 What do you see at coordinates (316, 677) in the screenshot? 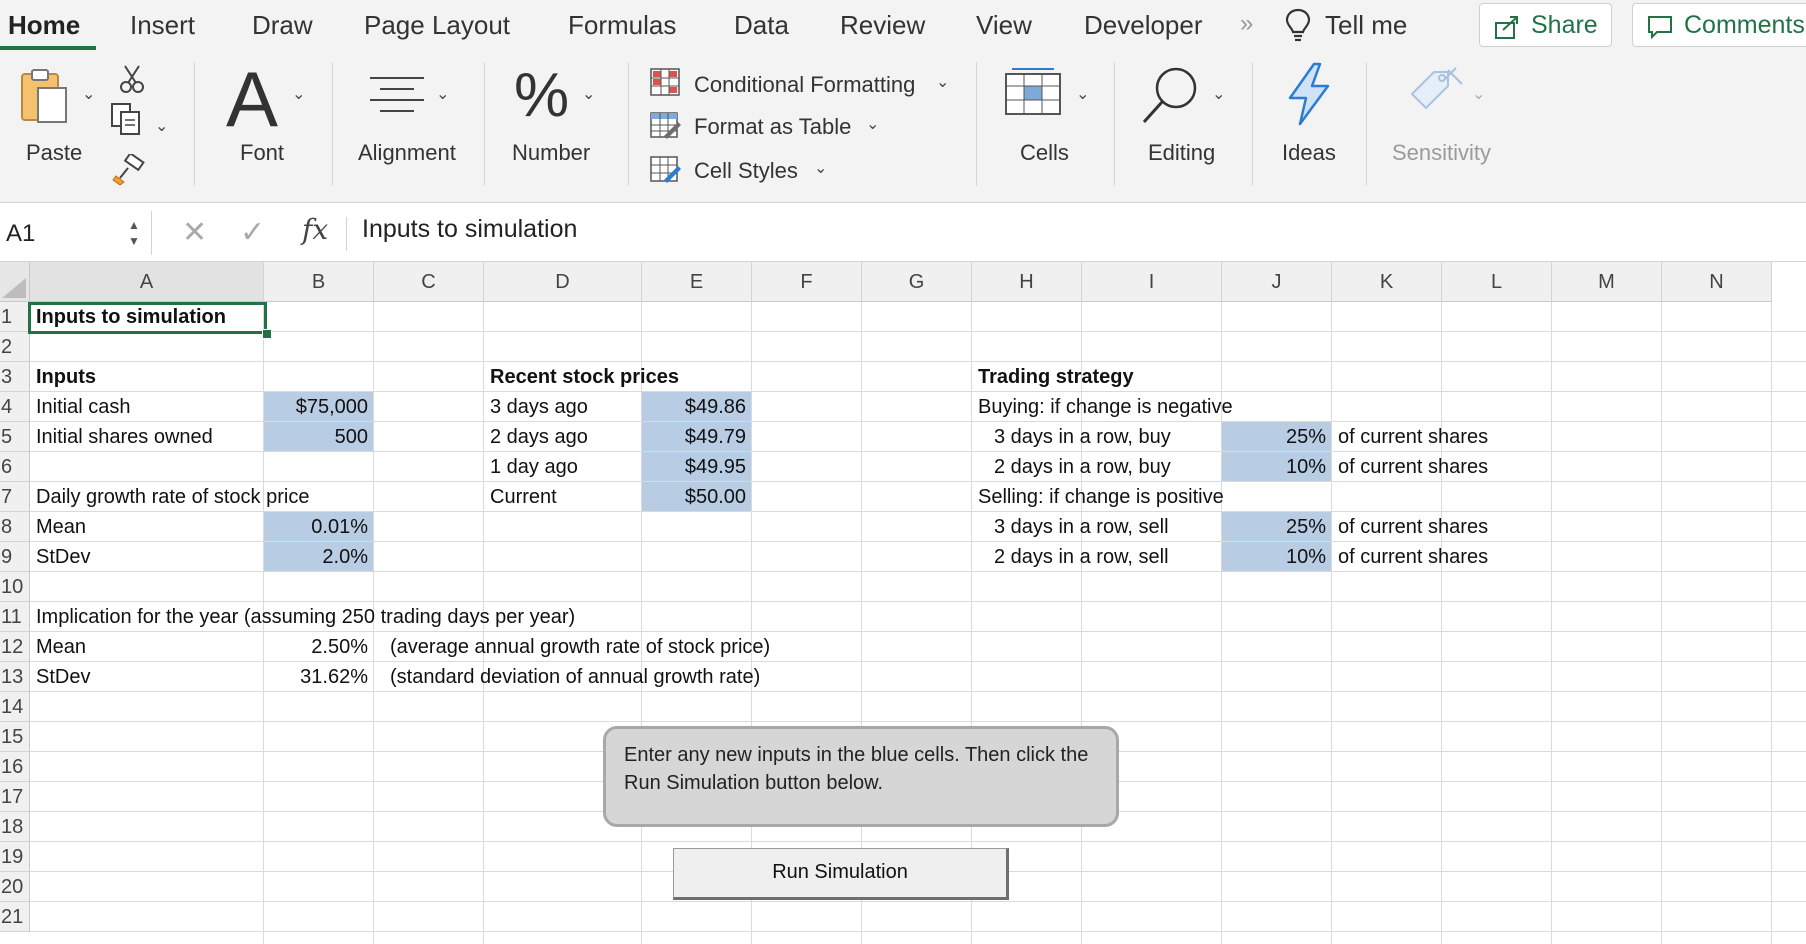
I see `cell-b13: 31.62%` at bounding box center [316, 677].